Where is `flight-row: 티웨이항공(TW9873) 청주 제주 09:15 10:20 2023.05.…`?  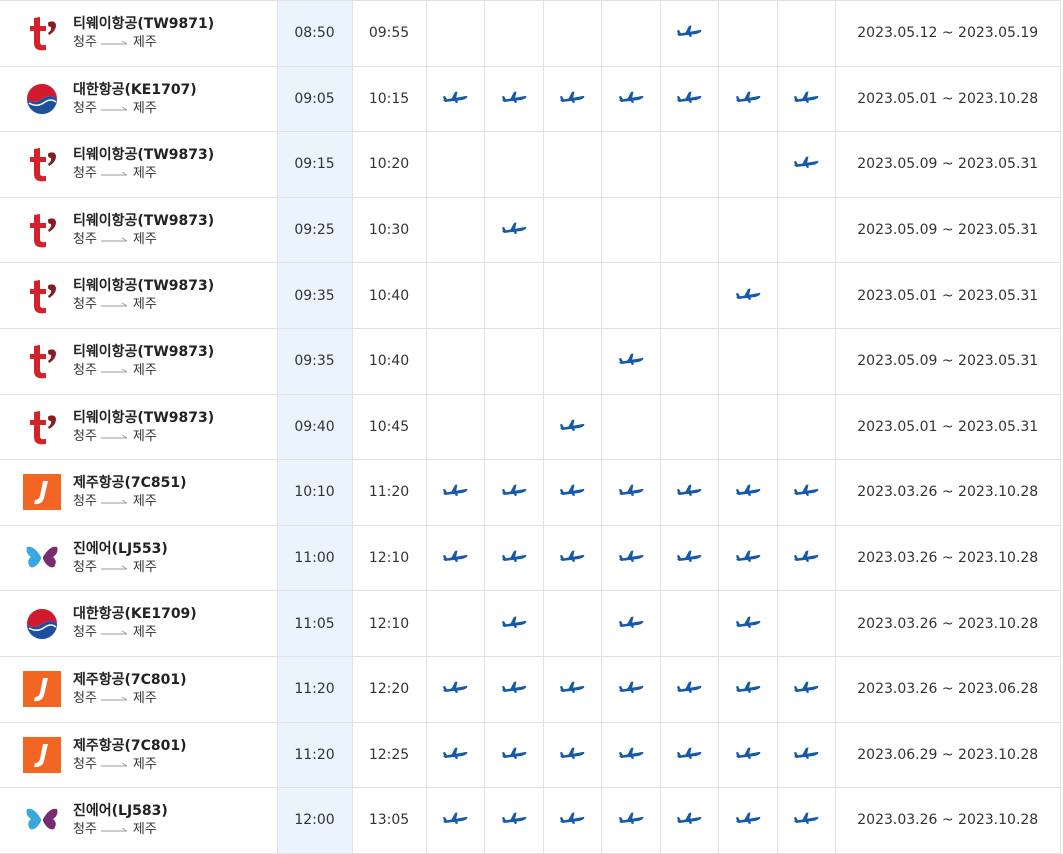
flight-row: 티웨이항공(TW9873) 청주 제주 09:15 10:20 2023.05.… is located at coordinates (530, 164).